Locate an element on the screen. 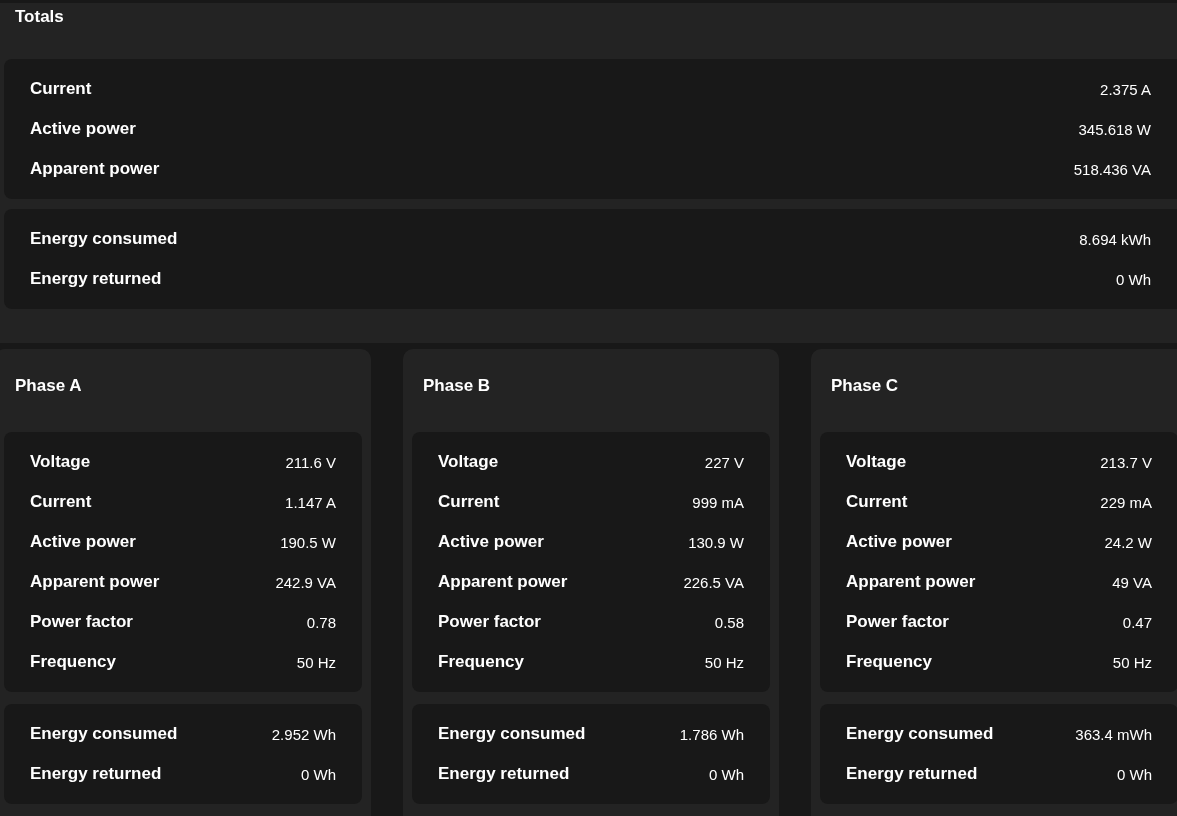 Image resolution: width=1177 pixels, height=816 pixels. metric-value: 229 mA is located at coordinates (1126, 502).